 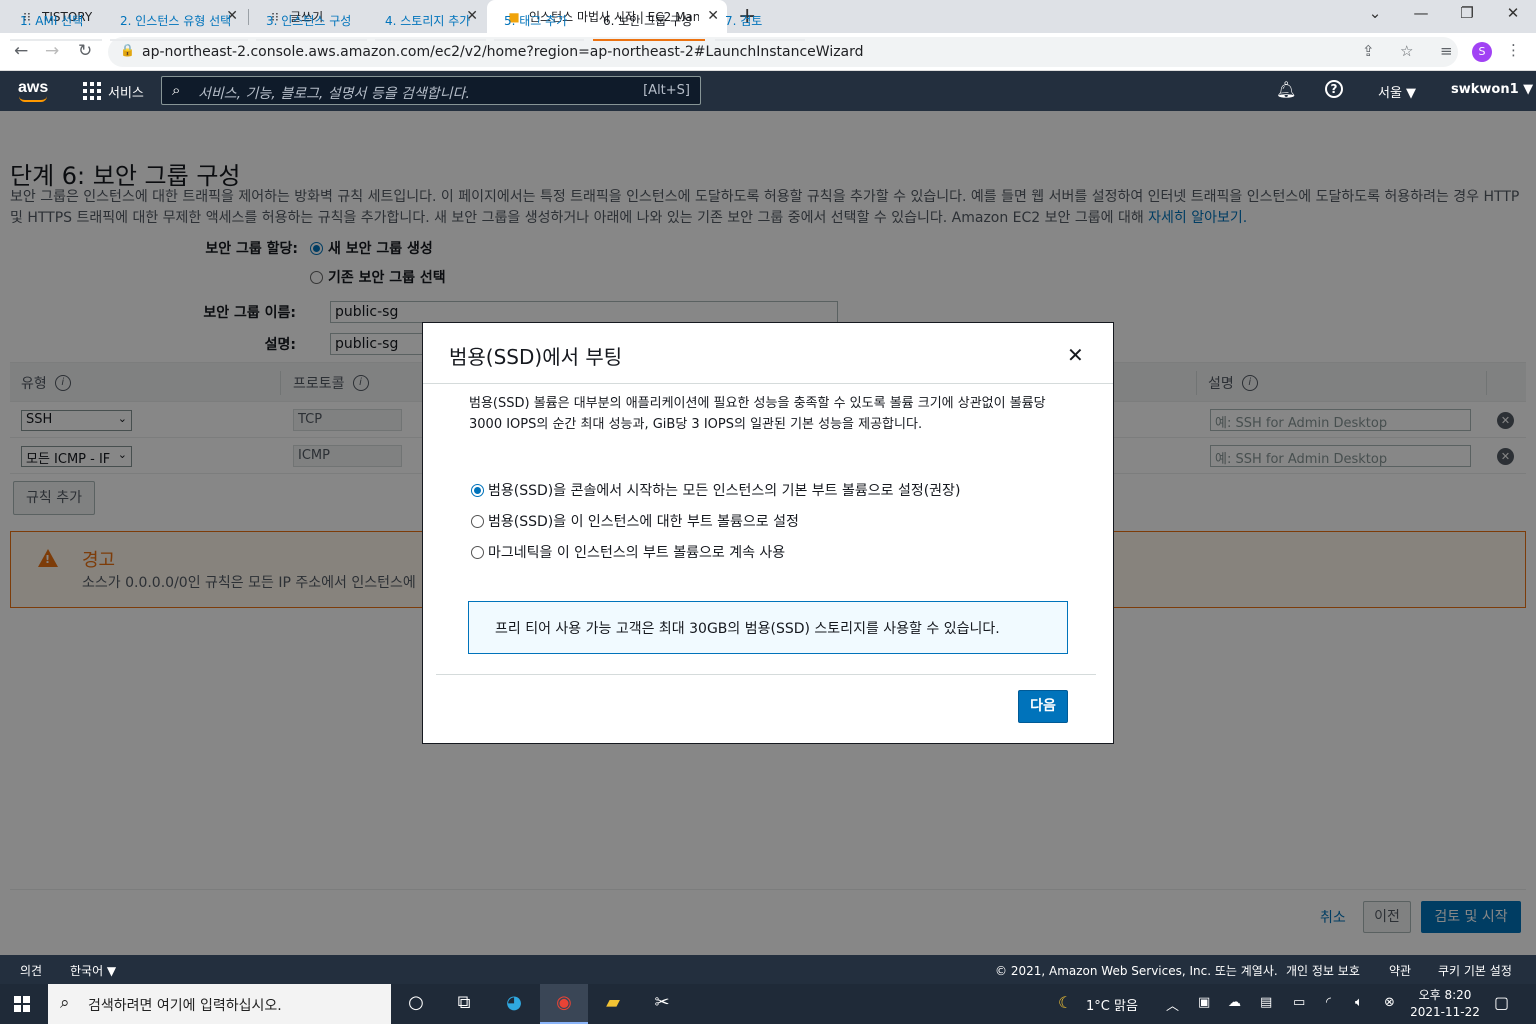 I want to click on step-configure: 3. 인스턴스 구성, so click(x=311, y=26).